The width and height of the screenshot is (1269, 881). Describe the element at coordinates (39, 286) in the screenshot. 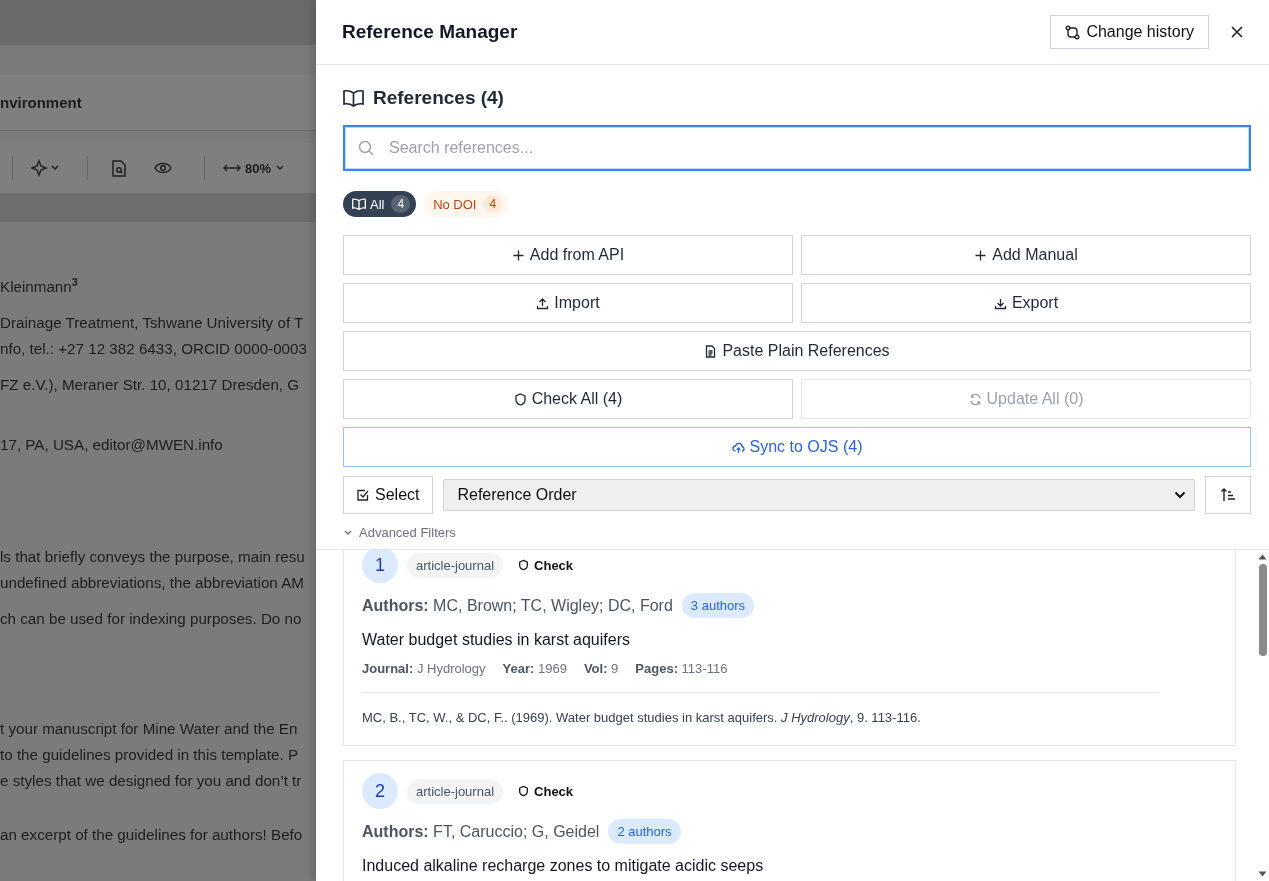

I see `document-text-line: Kleinmann$^{3}$` at that location.